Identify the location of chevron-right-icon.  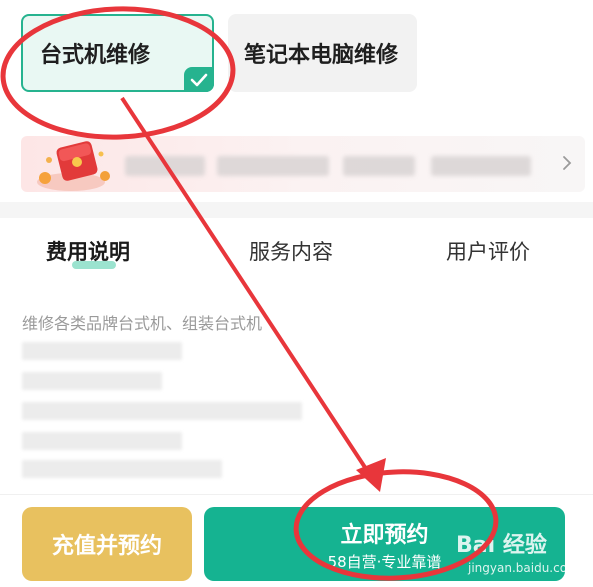
(567, 163).